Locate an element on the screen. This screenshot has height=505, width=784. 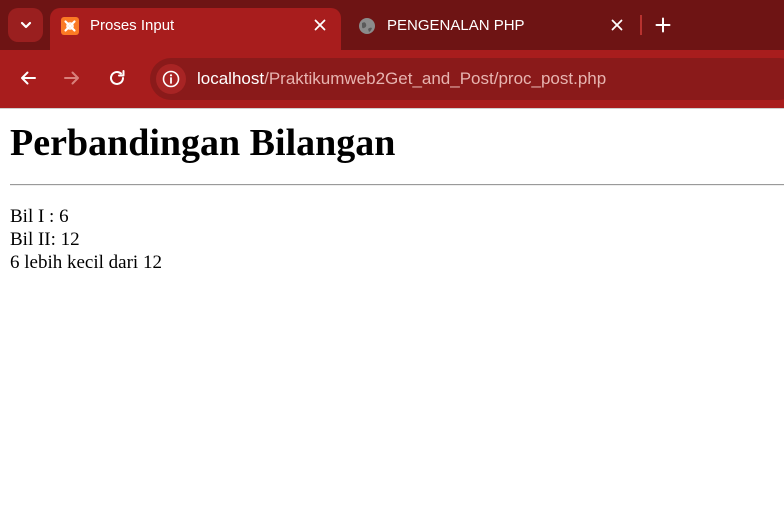
arrow-left-icon is located at coordinates (28, 78).